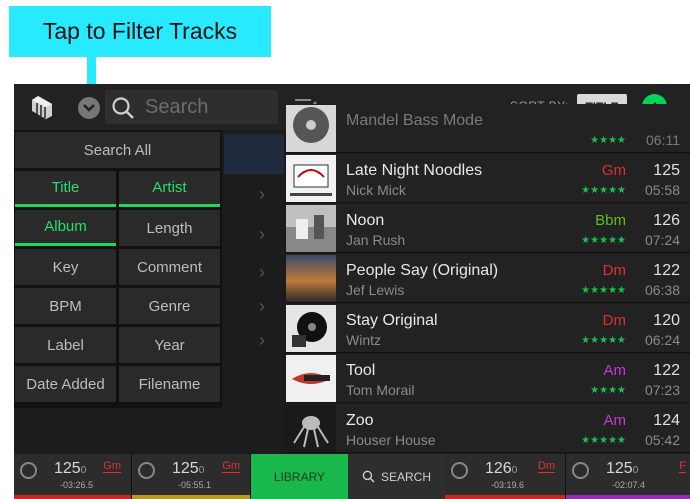  I want to click on track-length: 07:24, so click(662, 240).